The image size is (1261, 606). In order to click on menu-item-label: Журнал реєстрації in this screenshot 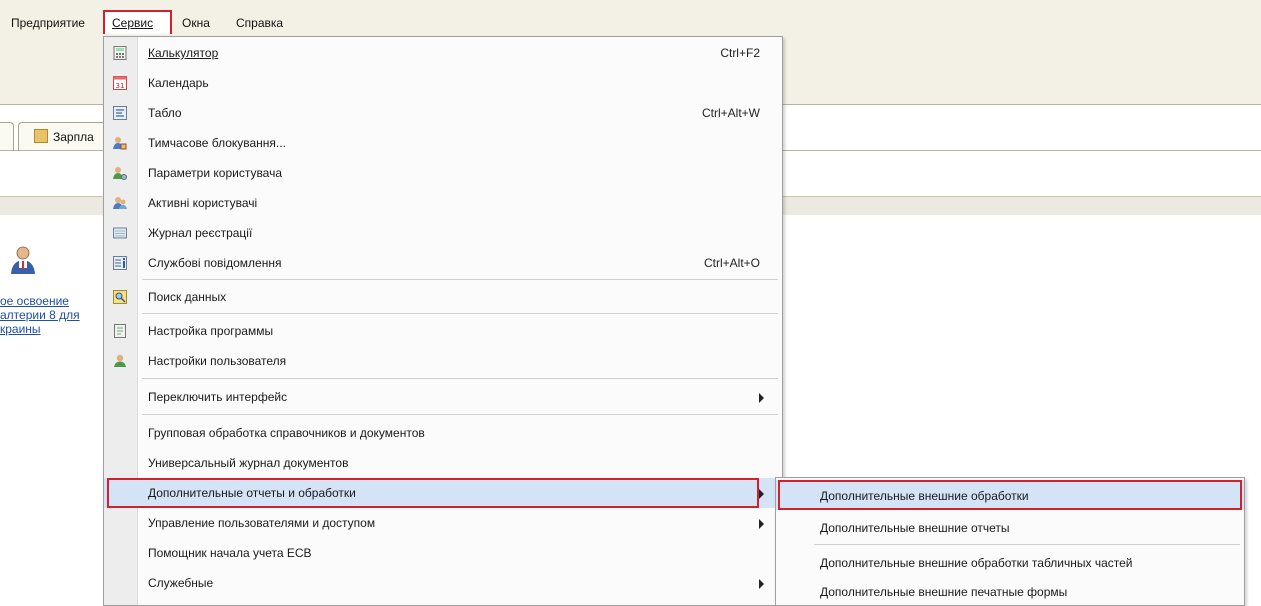, I will do `click(200, 233)`.